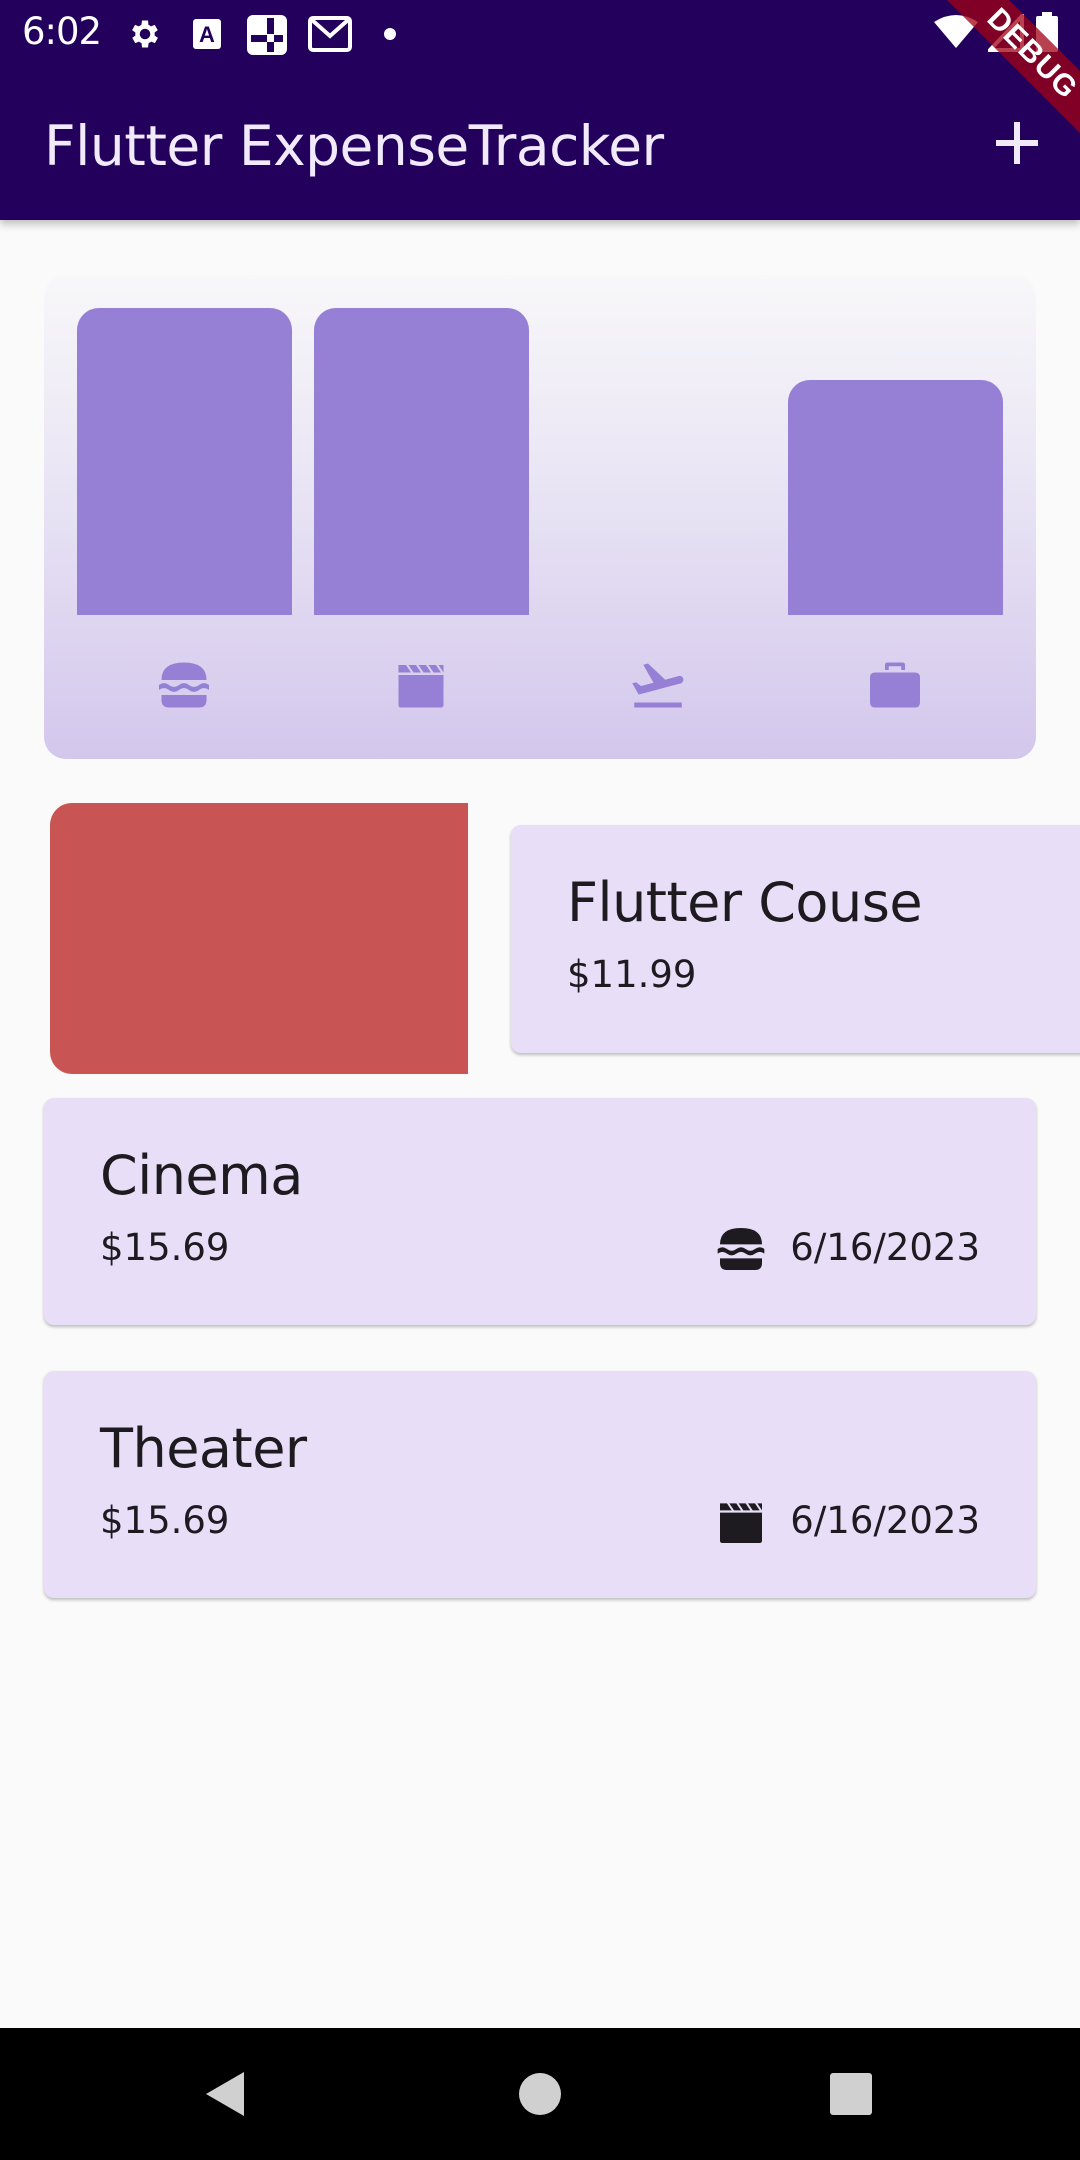  I want to click on system-nav-bar, so click(540, 2094).